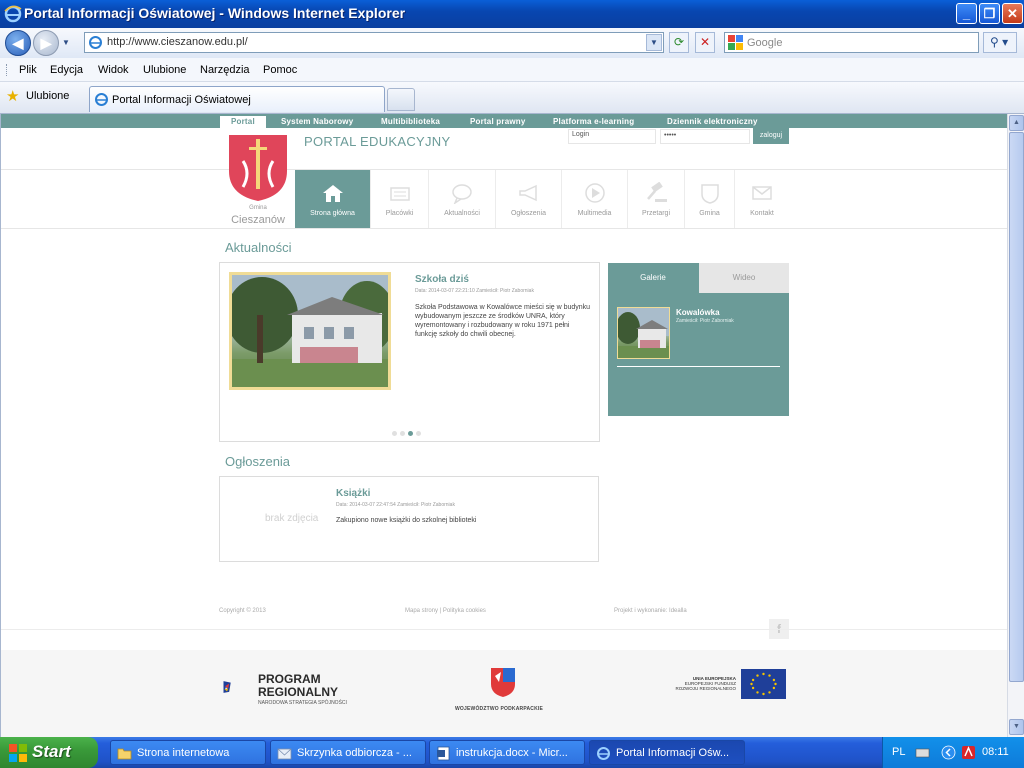 Image resolution: width=1024 pixels, height=768 pixels. I want to click on close-button: ✕, so click(1012, 13).